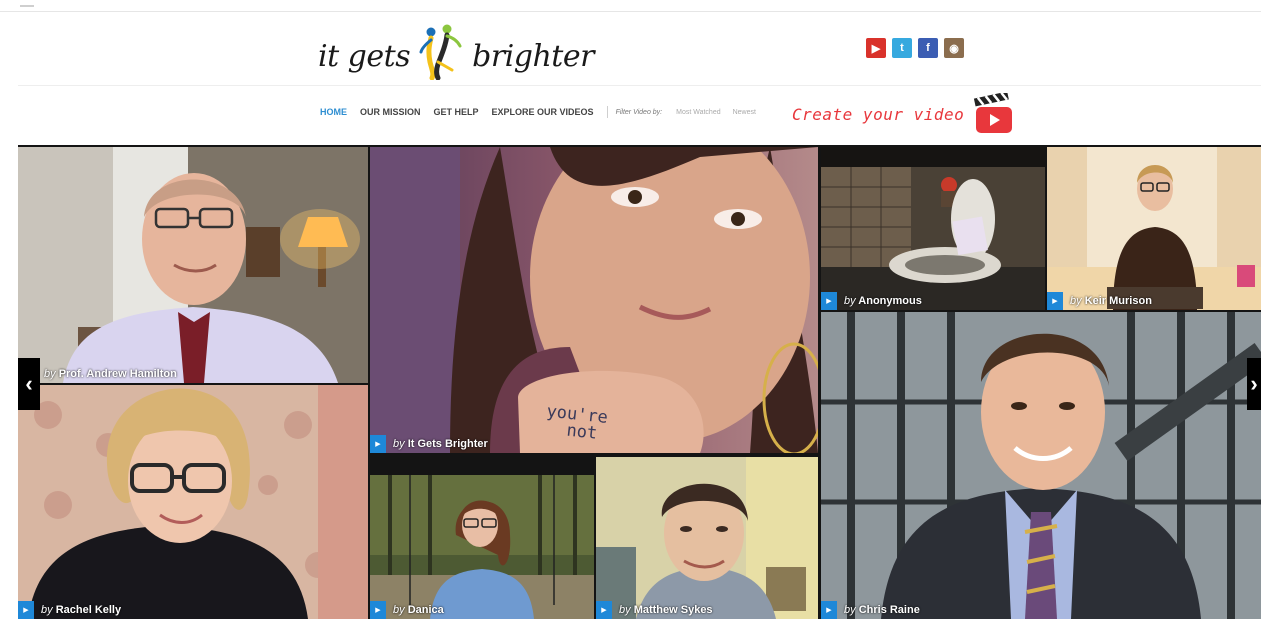 The height and width of the screenshot is (619, 1261). Describe the element at coordinates (1118, 301) in the screenshot. I see `author-name: Keir Murison` at that location.